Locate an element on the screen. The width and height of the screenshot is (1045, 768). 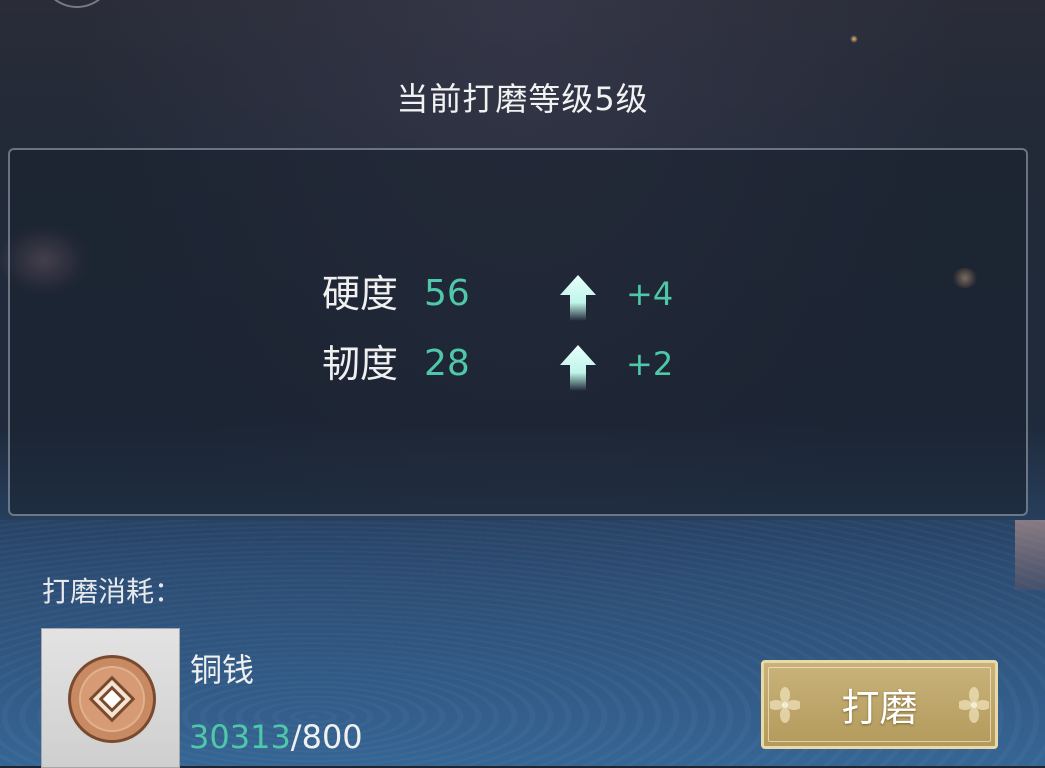
copper-coin-icon is located at coordinates (112, 699).